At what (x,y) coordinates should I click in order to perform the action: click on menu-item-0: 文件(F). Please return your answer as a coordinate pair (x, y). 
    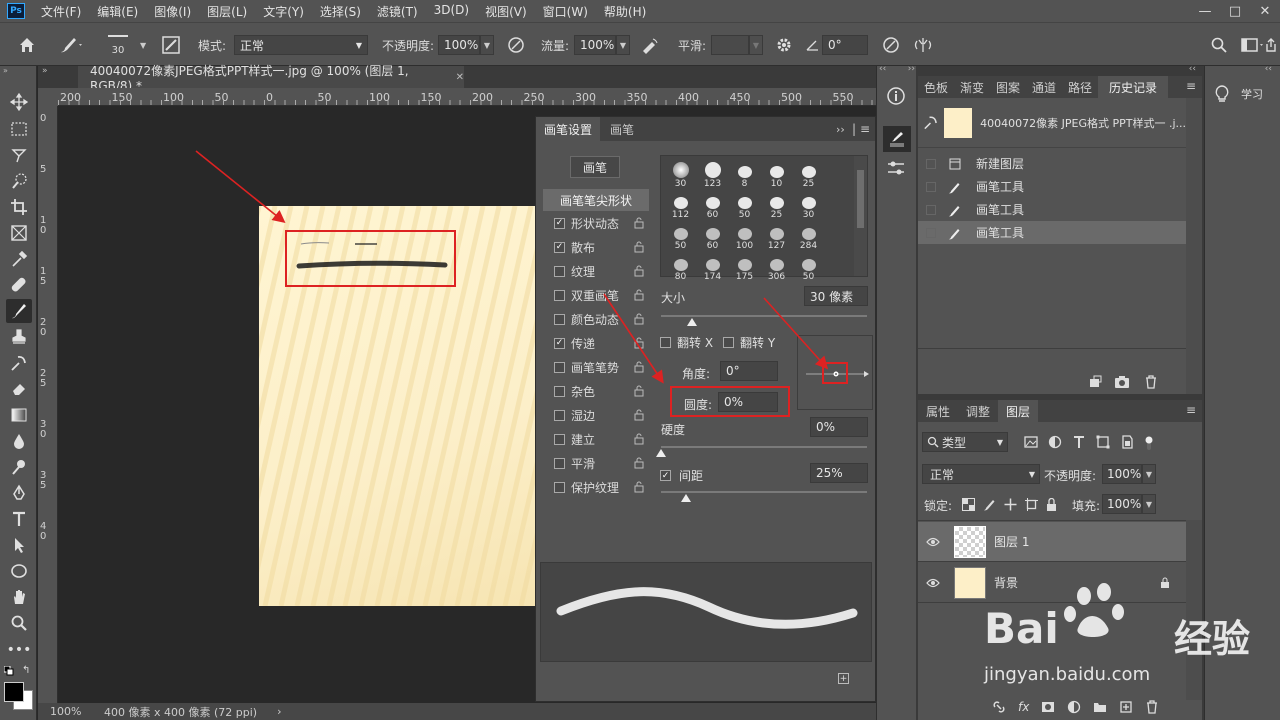
    Looking at the image, I should click on (61, 11).